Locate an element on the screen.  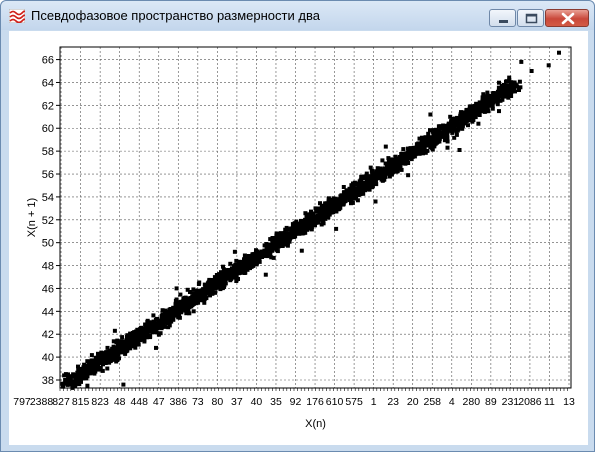
x-tick-label: 11 is located at coordinates (549, 402).